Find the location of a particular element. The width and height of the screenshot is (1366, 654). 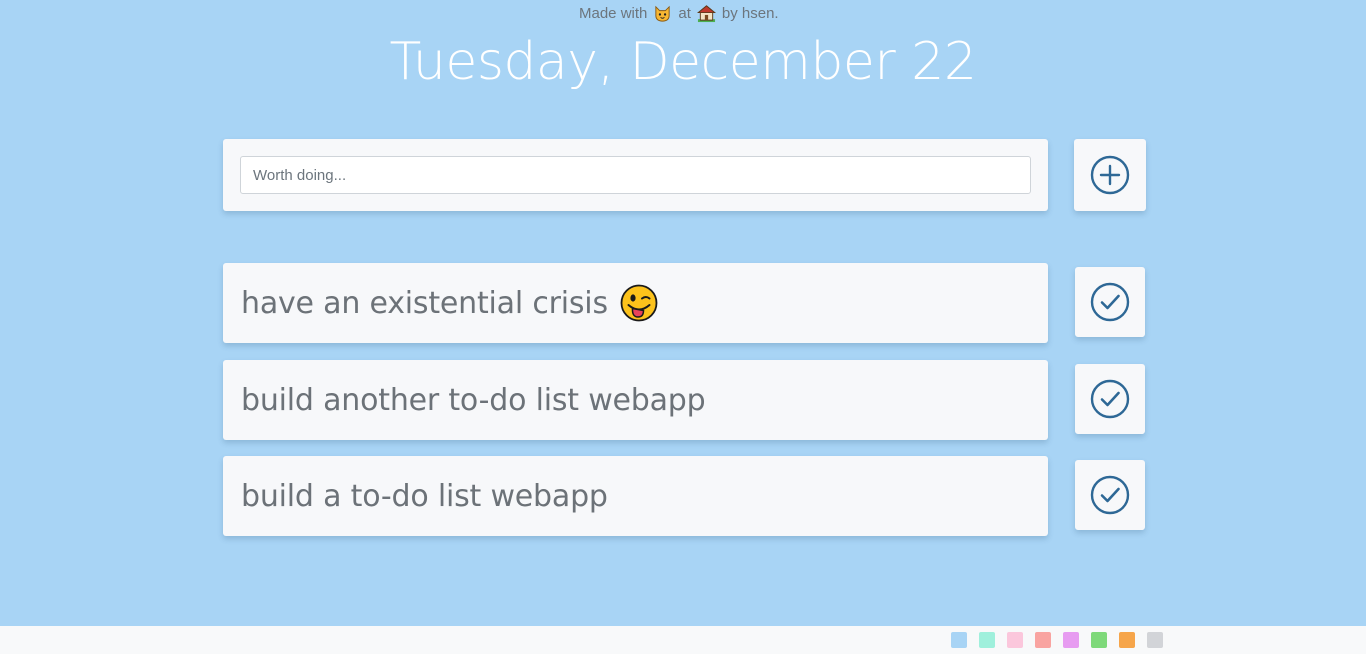

by-label: by hsen. is located at coordinates (750, 13).